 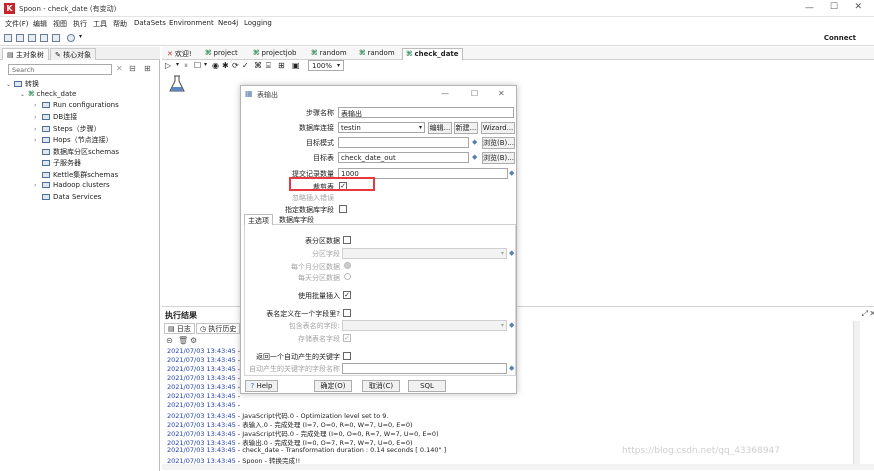 I want to click on tree-item-hadoop-clusters: › Hadoop clusters, so click(x=72, y=185).